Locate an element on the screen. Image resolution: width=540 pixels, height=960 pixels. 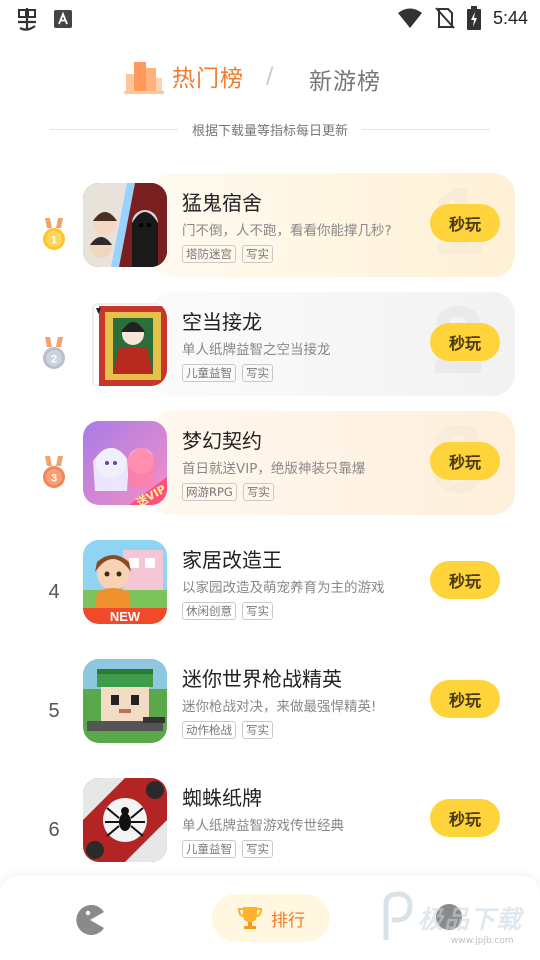
nav-games is located at coordinates (90, 920).